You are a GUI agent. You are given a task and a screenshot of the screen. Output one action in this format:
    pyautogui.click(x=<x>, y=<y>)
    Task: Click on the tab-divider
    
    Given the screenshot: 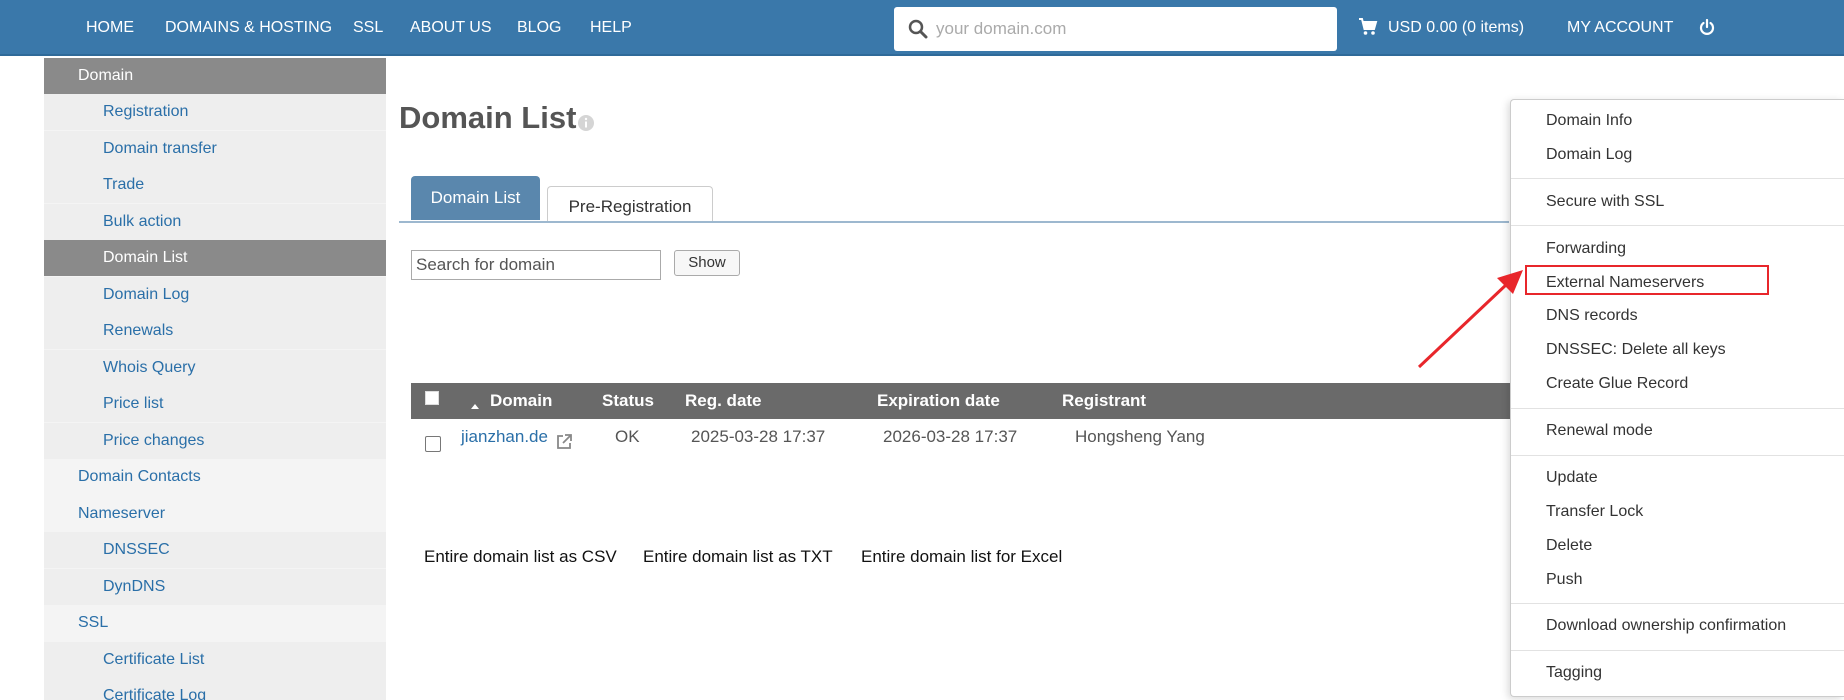 What is the action you would take?
    pyautogui.click(x=954, y=222)
    